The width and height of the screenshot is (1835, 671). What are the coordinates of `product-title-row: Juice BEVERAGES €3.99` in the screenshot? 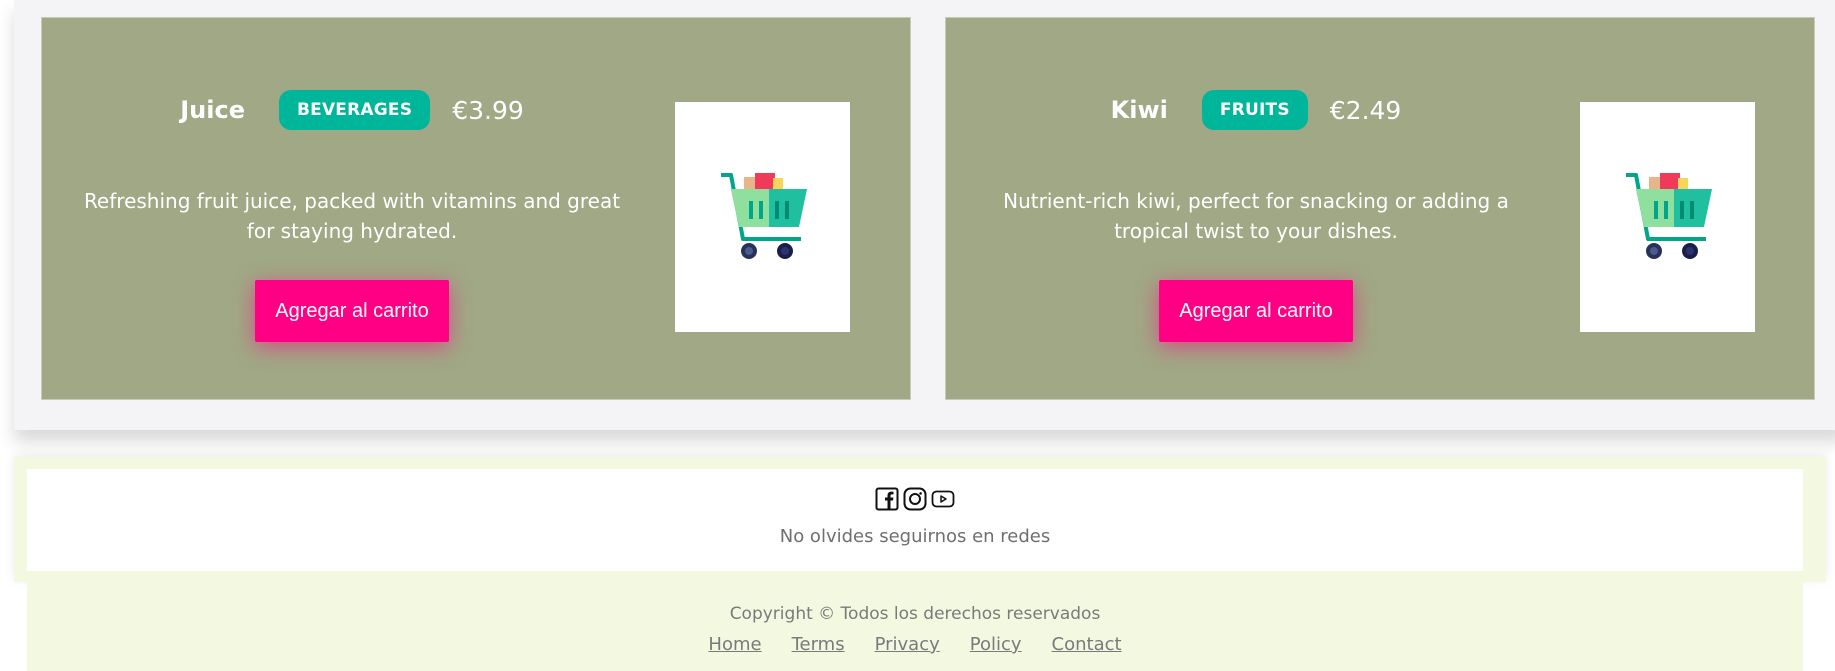 It's located at (352, 110).